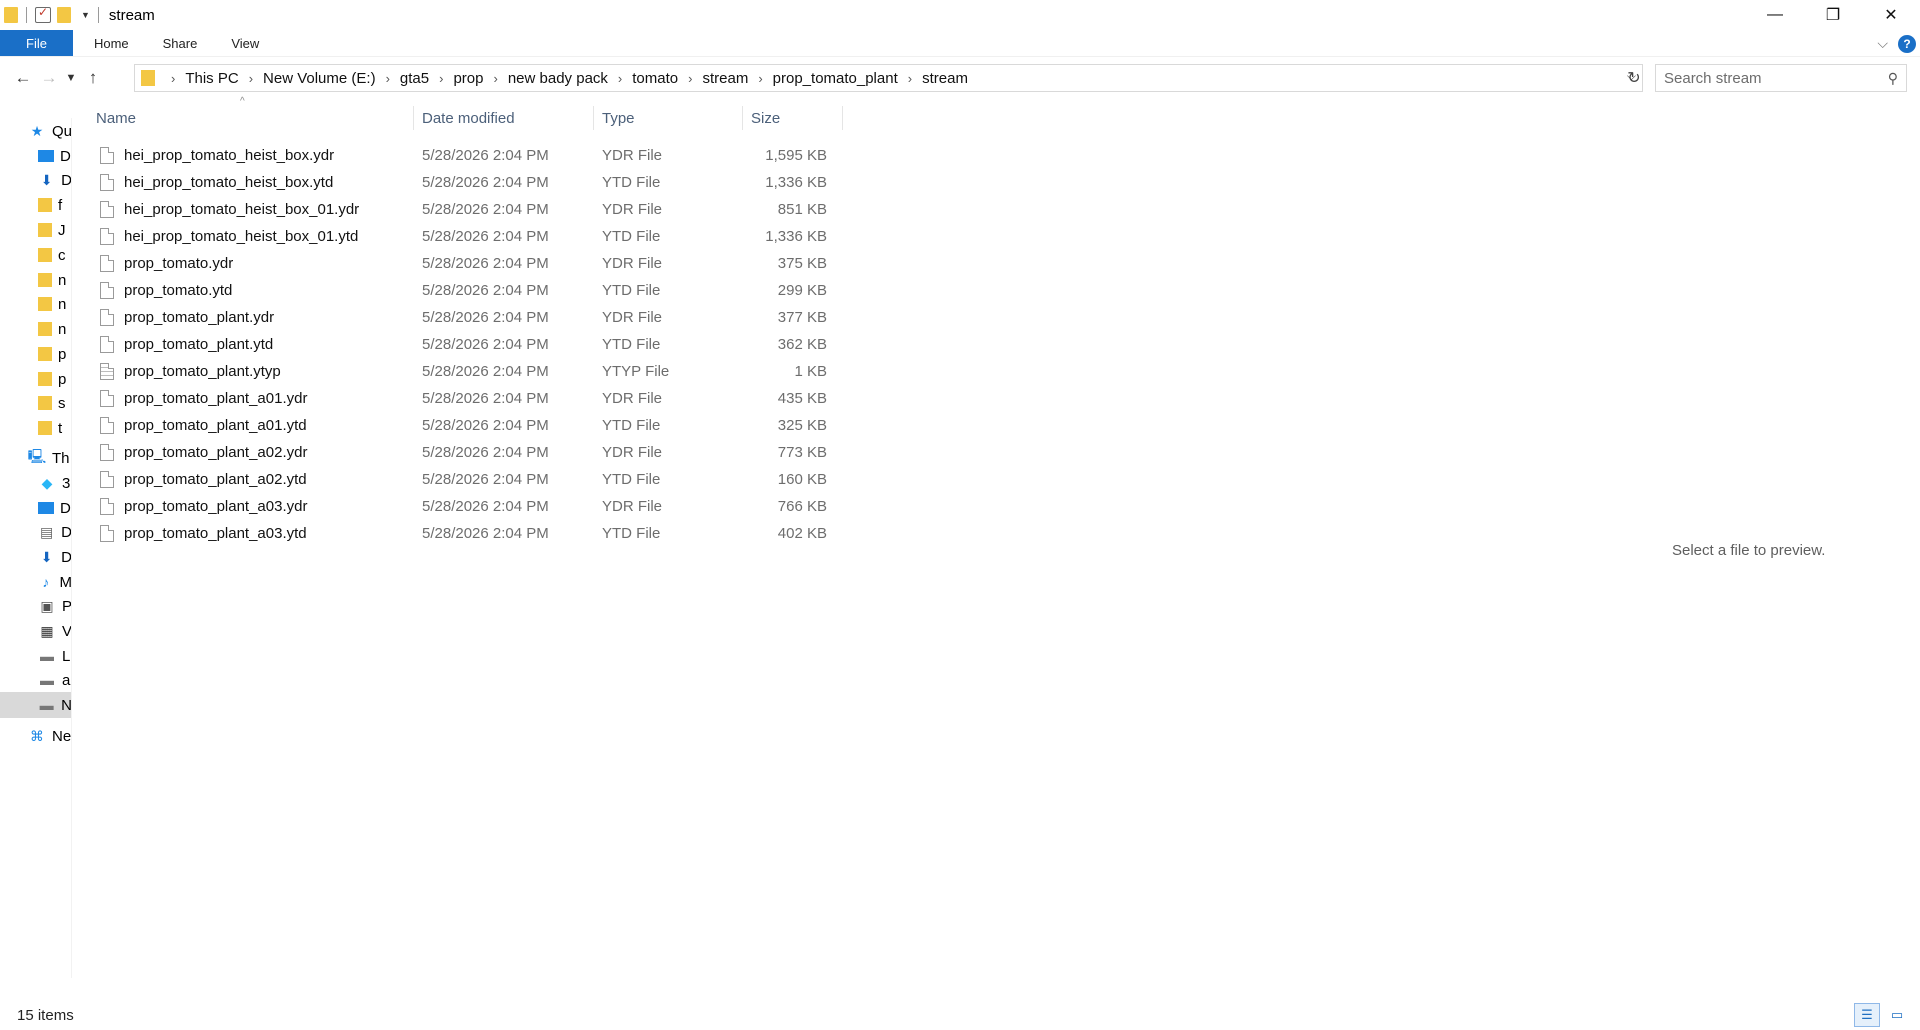 The image size is (1920, 1030). I want to click on breadcrumb-tomato: tomato, so click(655, 78).